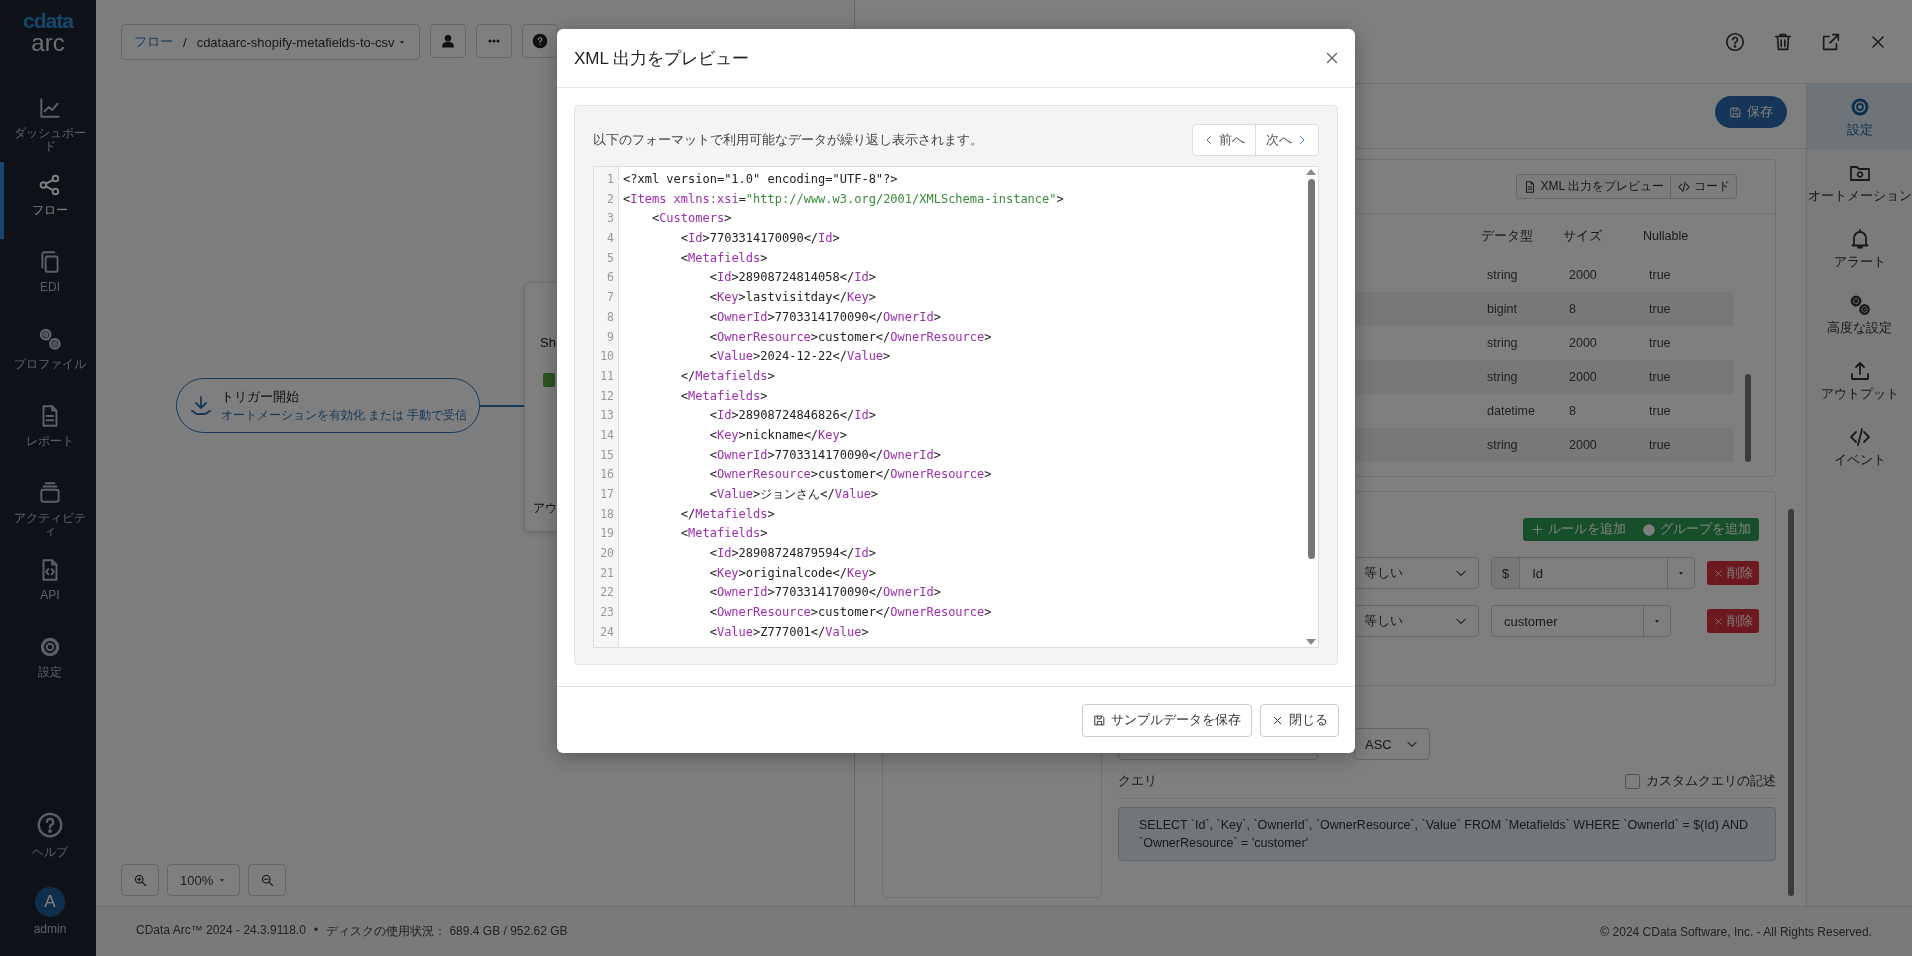 The height and width of the screenshot is (956, 1912). What do you see at coordinates (204, 880) in the screenshot?
I see `zoom-dropdown: 100%` at bounding box center [204, 880].